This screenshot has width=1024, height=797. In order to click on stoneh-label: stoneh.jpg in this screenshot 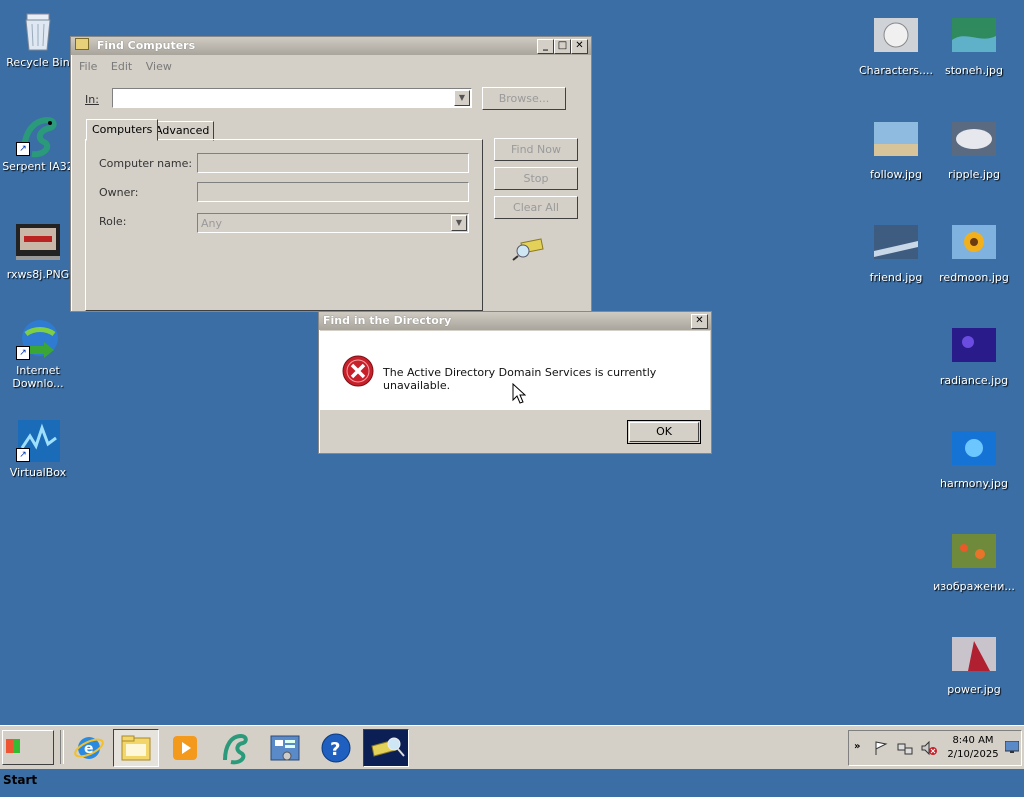, I will do `click(973, 70)`.